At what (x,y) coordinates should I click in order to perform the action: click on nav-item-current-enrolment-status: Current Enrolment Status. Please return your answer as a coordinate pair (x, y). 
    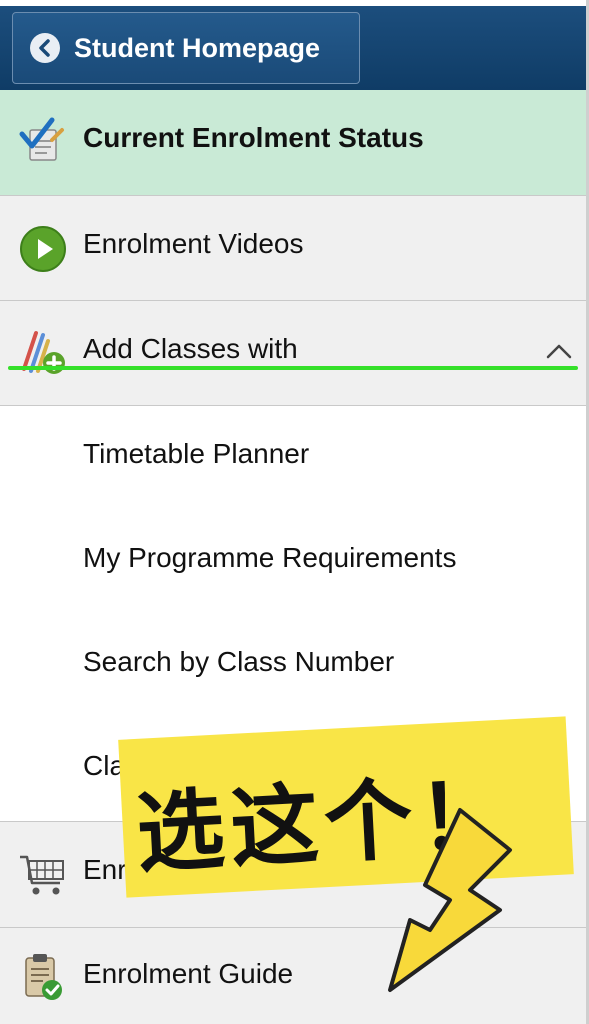
    Looking at the image, I should click on (293, 143).